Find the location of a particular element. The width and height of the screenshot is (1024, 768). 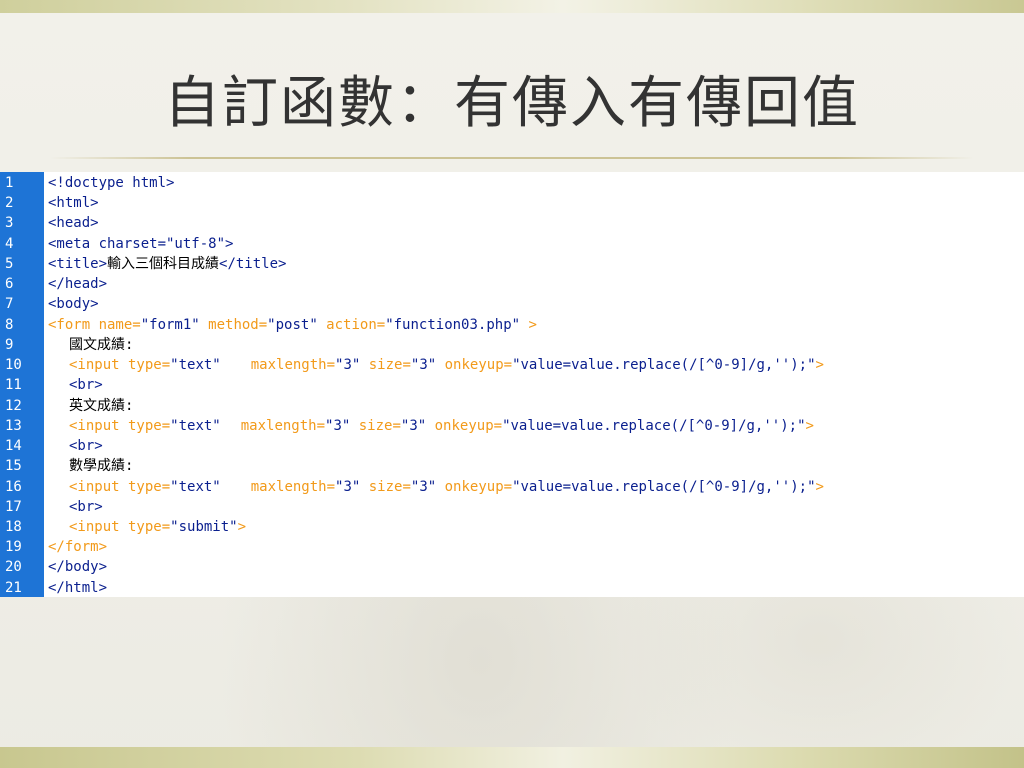

top-decorative-band is located at coordinates (512, 6).